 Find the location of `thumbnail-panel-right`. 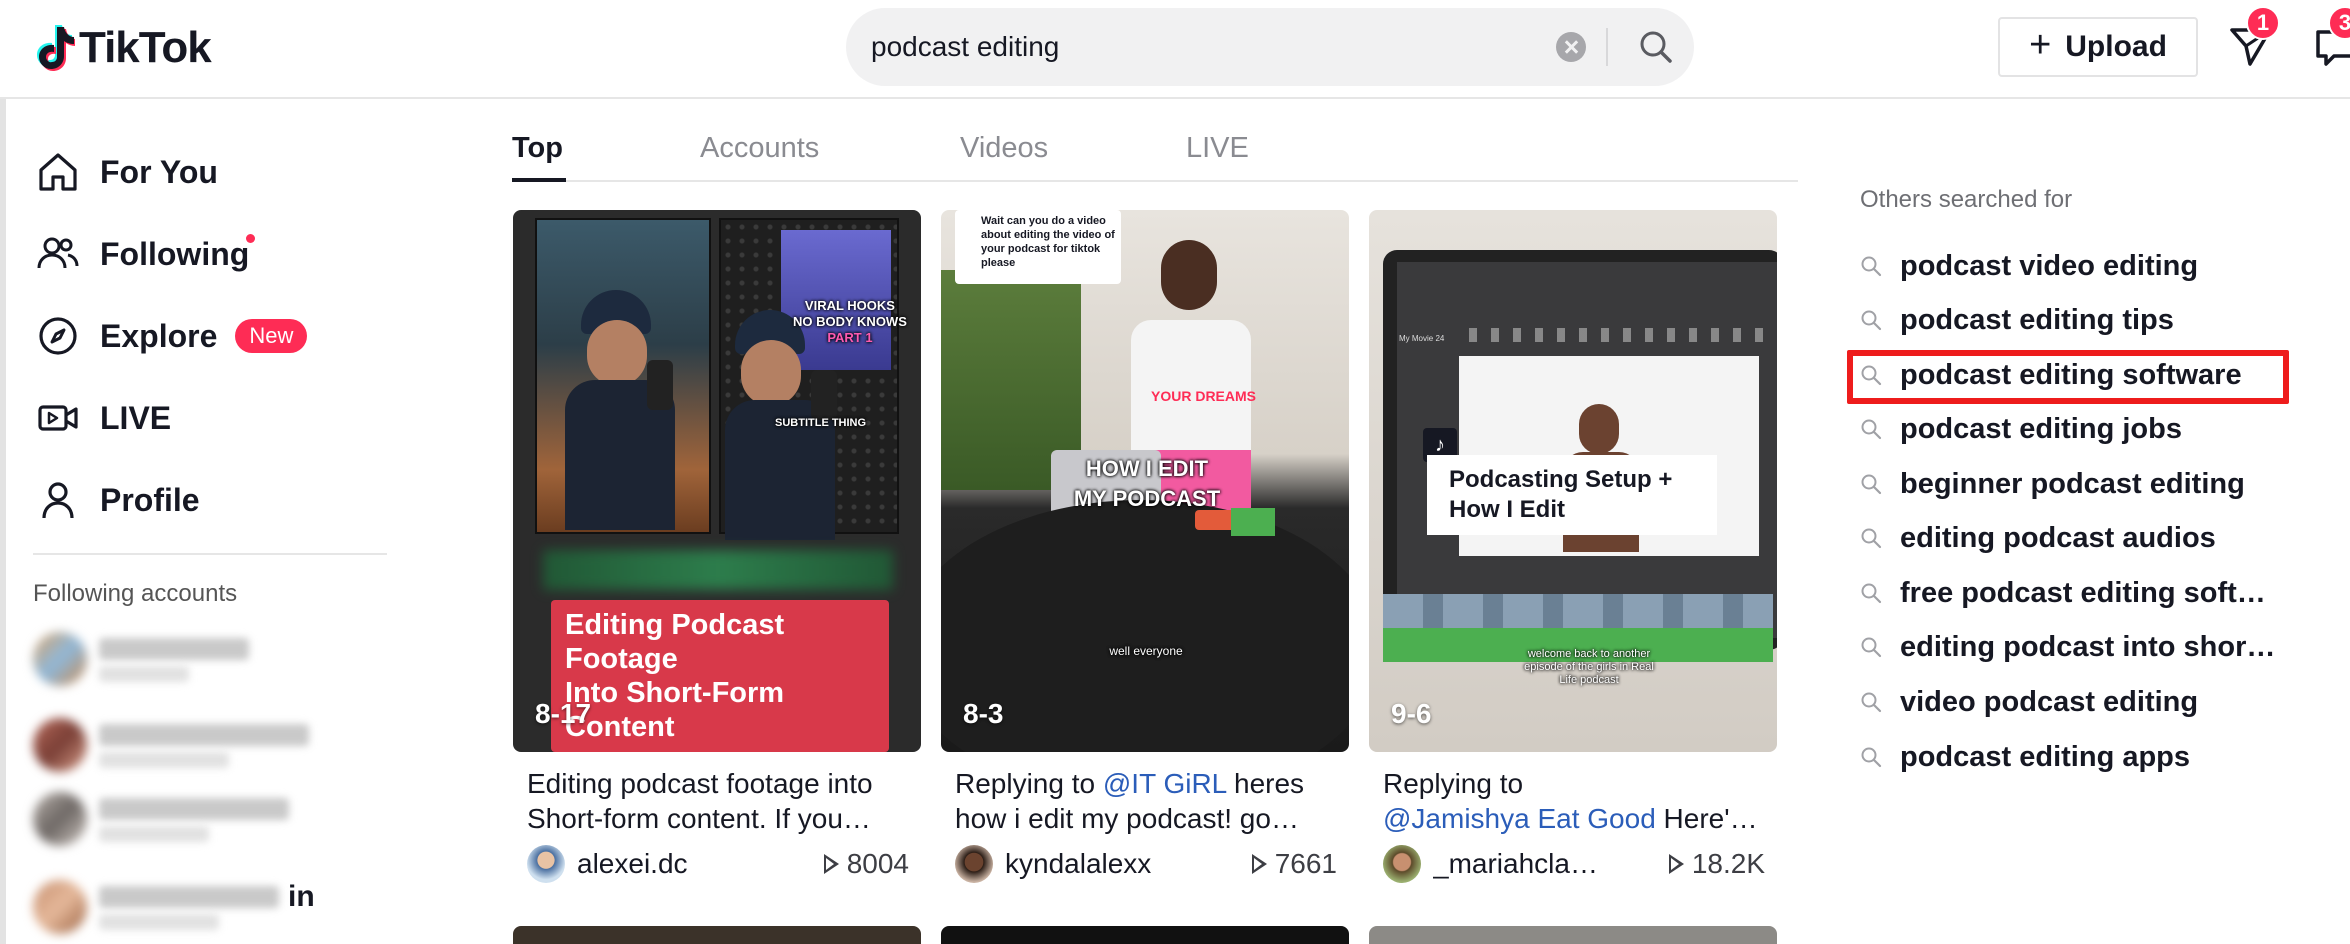

thumbnail-panel-right is located at coordinates (809, 379).